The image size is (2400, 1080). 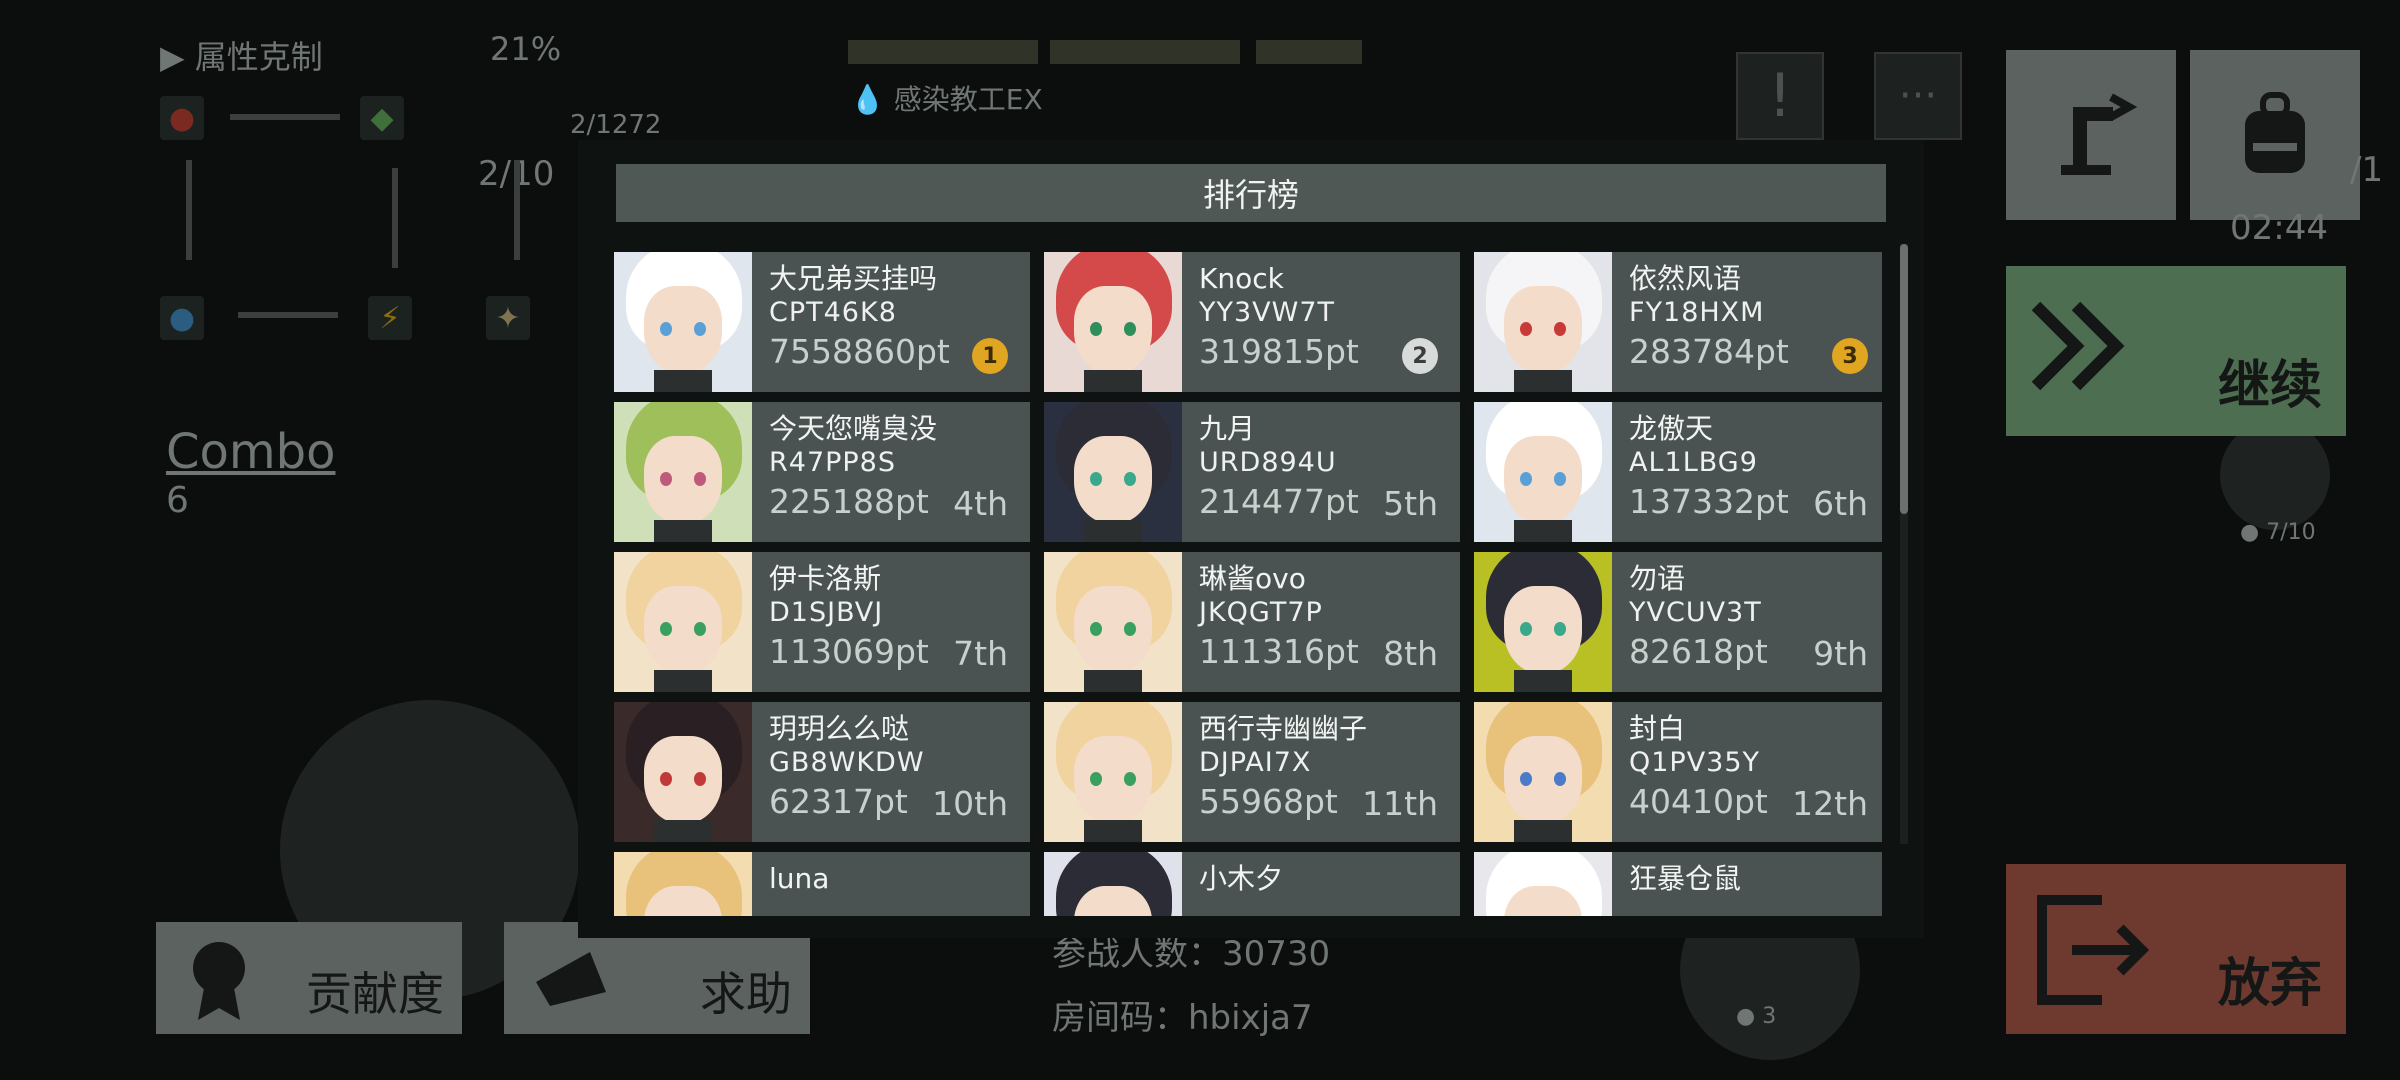 I want to click on leaderboard-title: 排行榜, so click(x=1251, y=193).